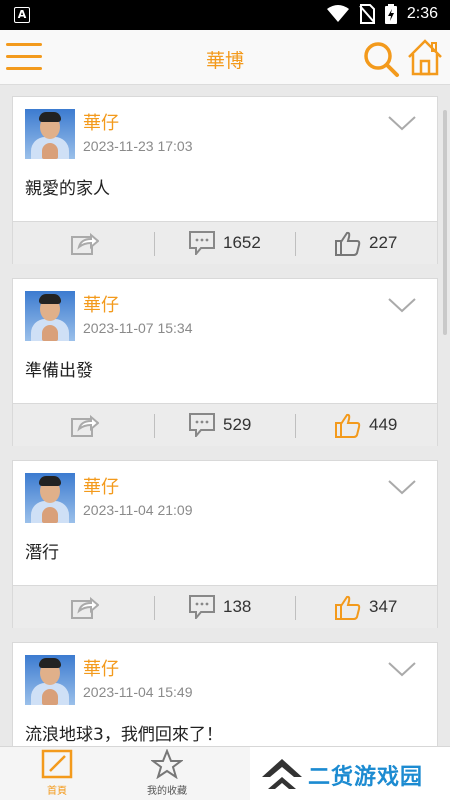 This screenshot has height=800, width=450. What do you see at coordinates (282, 774) in the screenshot?
I see `watermark-logo-icon` at bounding box center [282, 774].